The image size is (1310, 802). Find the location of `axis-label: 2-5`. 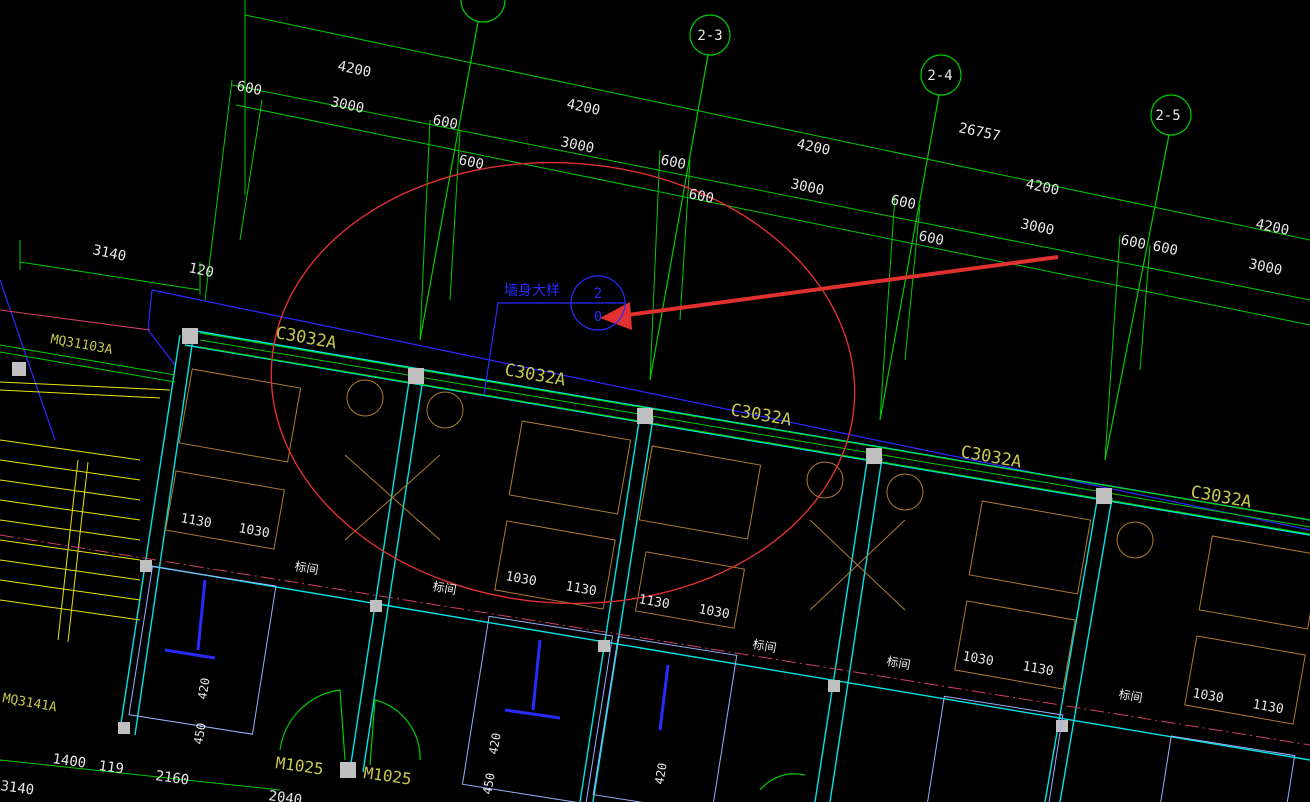

axis-label: 2-5 is located at coordinates (1167, 116).